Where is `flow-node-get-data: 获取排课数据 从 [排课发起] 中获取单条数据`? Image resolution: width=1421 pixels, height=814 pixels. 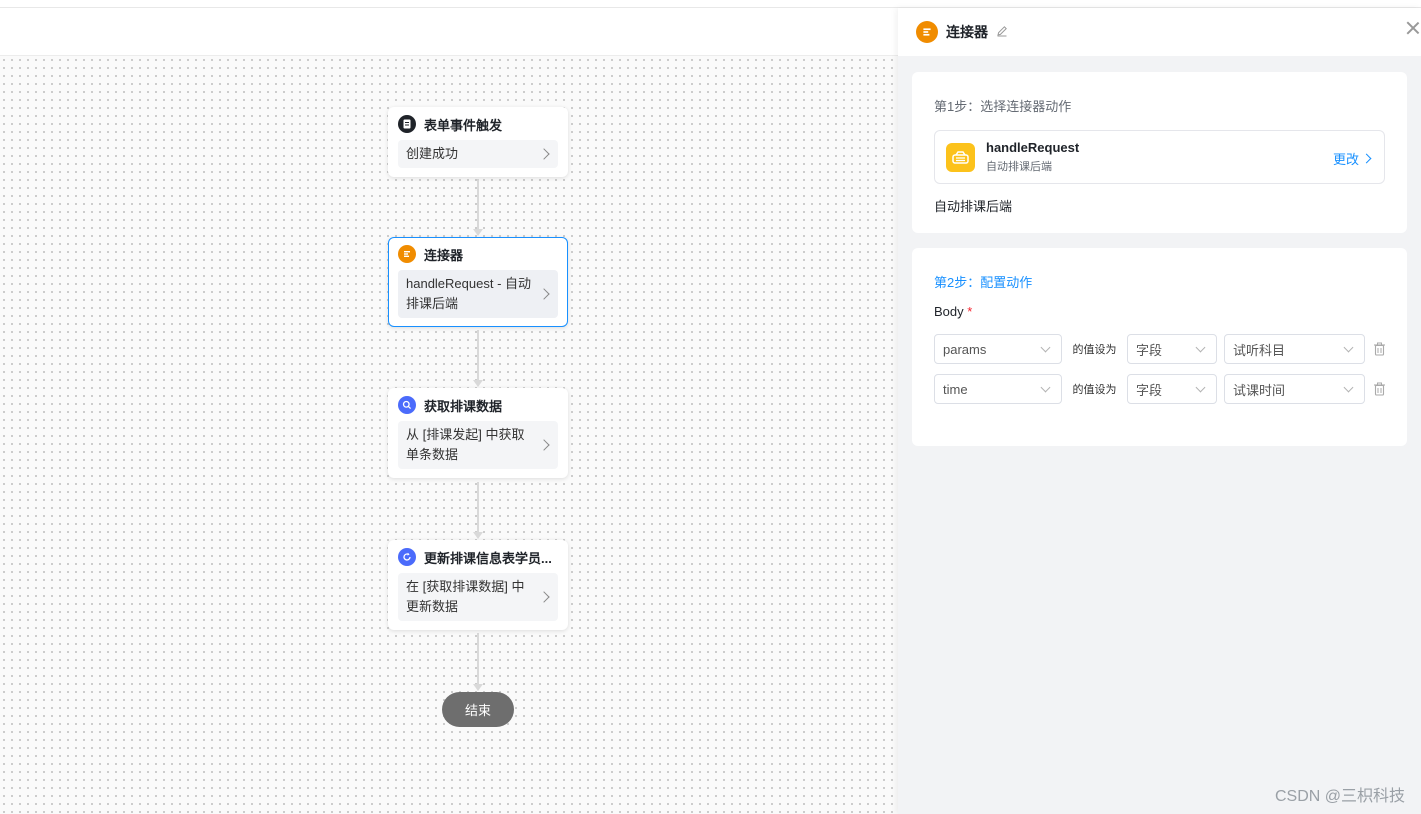
flow-node-get-data: 获取排课数据 从 [排课发起] 中获取单条数据 is located at coordinates (478, 433).